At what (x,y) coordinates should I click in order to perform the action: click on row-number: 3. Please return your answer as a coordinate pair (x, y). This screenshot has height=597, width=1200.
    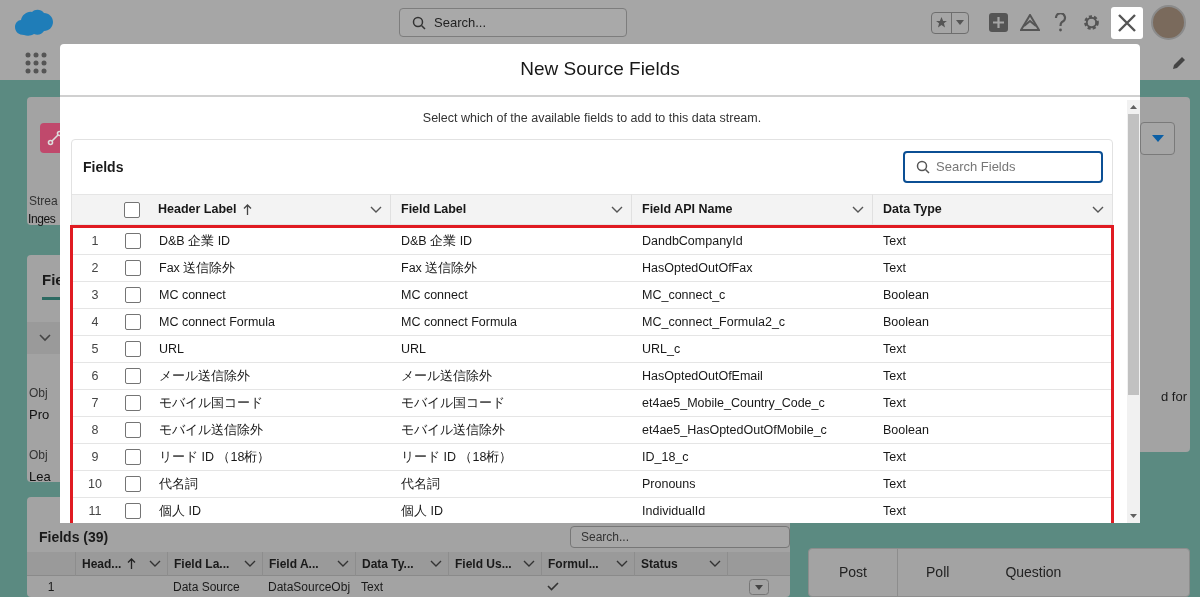
    Looking at the image, I should click on (95, 295).